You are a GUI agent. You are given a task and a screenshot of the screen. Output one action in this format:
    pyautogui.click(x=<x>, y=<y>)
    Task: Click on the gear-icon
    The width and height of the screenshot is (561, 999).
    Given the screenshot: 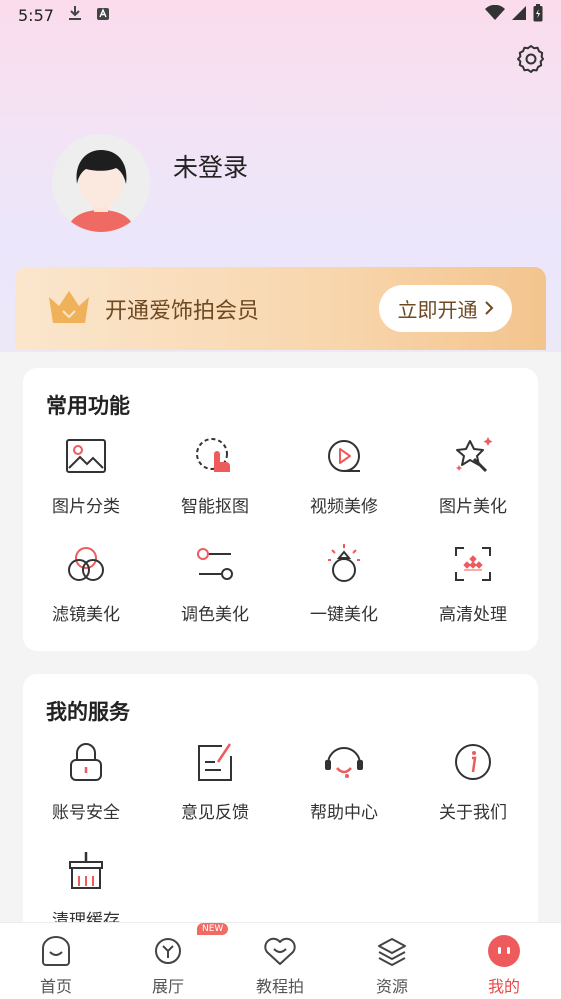 What is the action you would take?
    pyautogui.click(x=531, y=60)
    